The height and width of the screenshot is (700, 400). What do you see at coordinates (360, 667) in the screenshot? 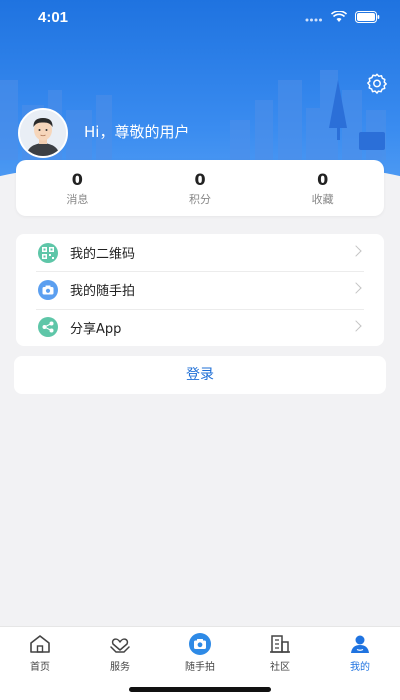
I see `tab-label: 我的` at bounding box center [360, 667].